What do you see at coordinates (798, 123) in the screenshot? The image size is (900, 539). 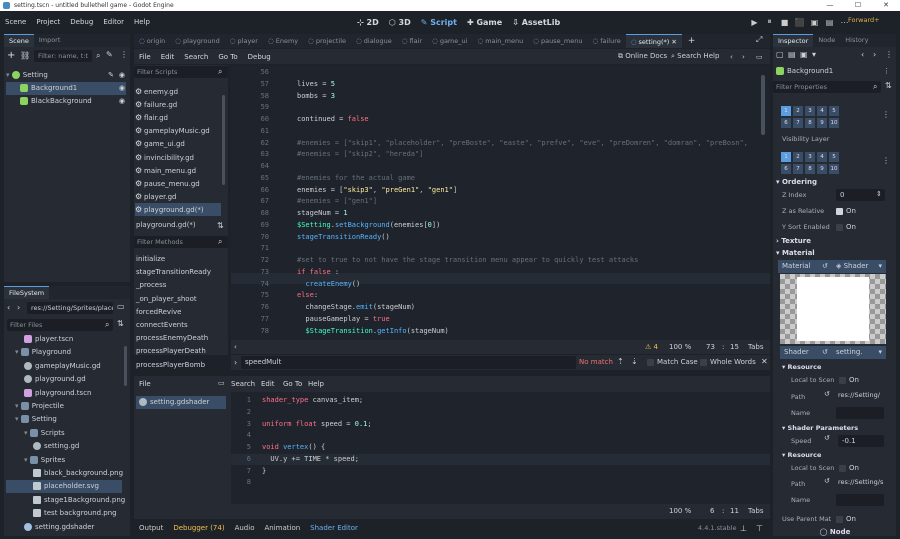 I see `layer-toggle: 7` at bounding box center [798, 123].